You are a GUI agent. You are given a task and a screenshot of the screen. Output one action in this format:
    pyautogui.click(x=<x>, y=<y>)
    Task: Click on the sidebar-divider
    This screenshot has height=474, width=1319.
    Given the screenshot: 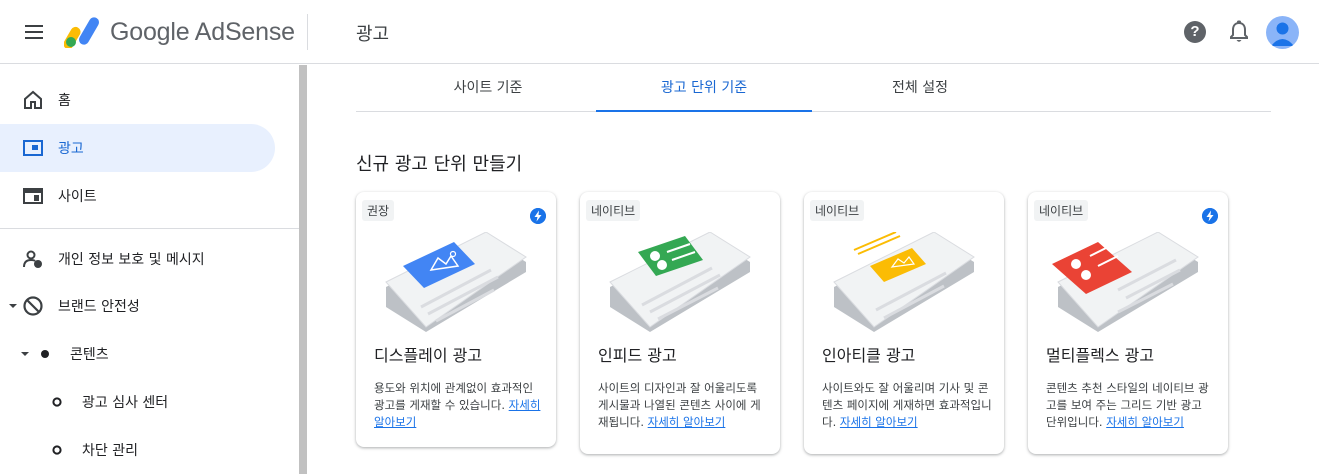 What is the action you would take?
    pyautogui.click(x=149, y=228)
    